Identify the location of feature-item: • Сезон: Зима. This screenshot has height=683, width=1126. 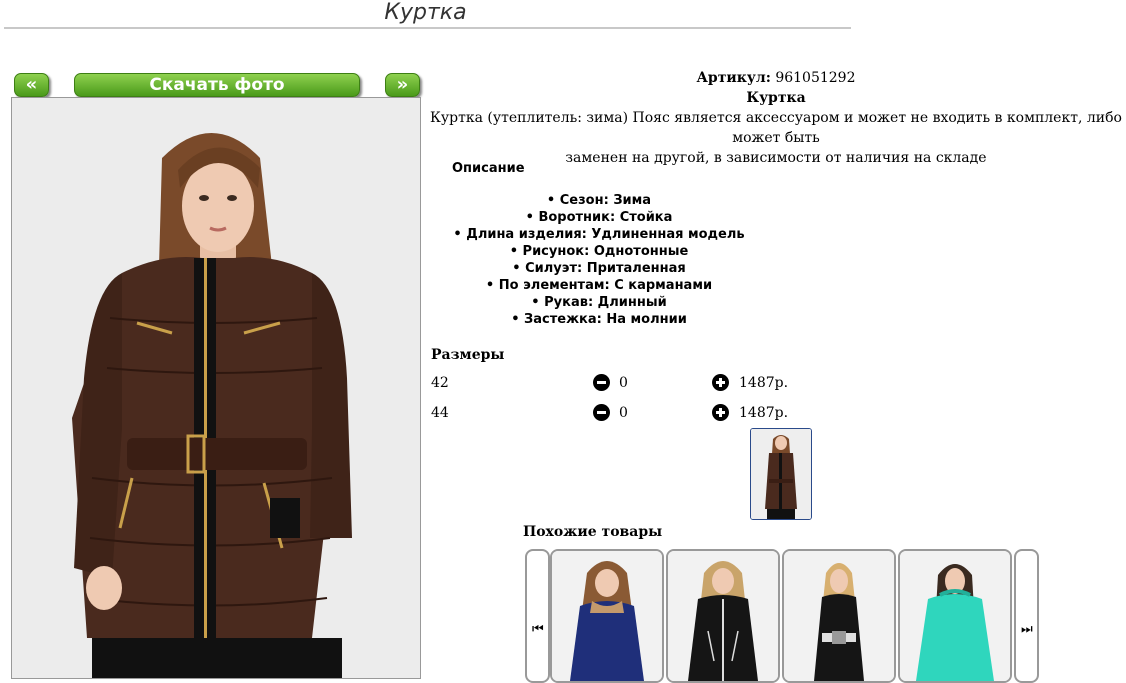
(599, 200).